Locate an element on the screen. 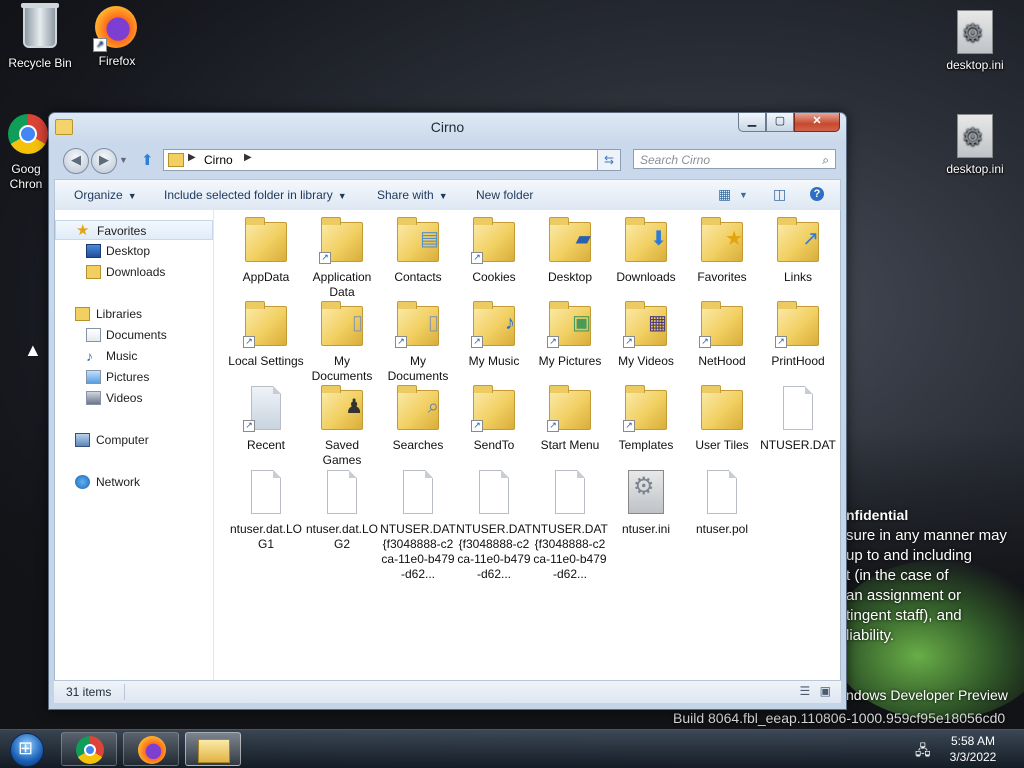 This screenshot has width=1024, height=768. taskbar-explorer-button is located at coordinates (213, 749).